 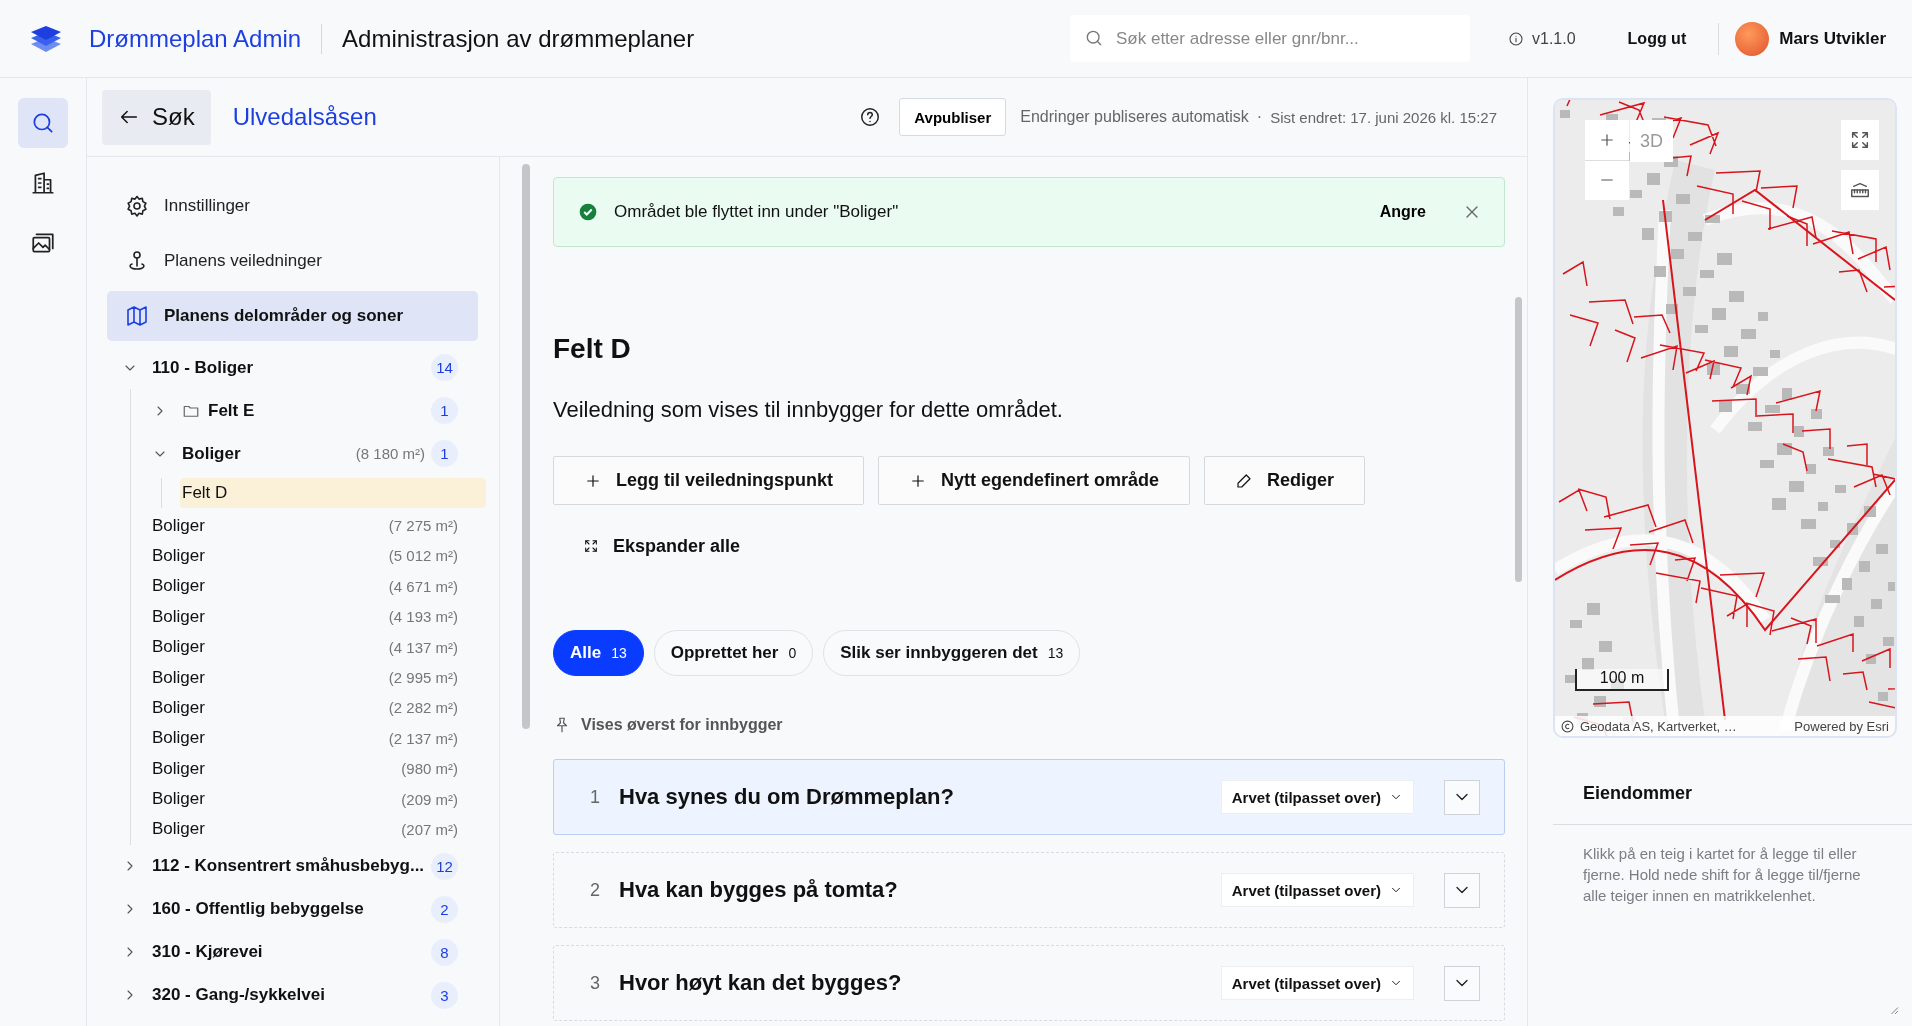 What do you see at coordinates (315, 799) in the screenshot?
I see `tree-row: Boliger (209 m²)` at bounding box center [315, 799].